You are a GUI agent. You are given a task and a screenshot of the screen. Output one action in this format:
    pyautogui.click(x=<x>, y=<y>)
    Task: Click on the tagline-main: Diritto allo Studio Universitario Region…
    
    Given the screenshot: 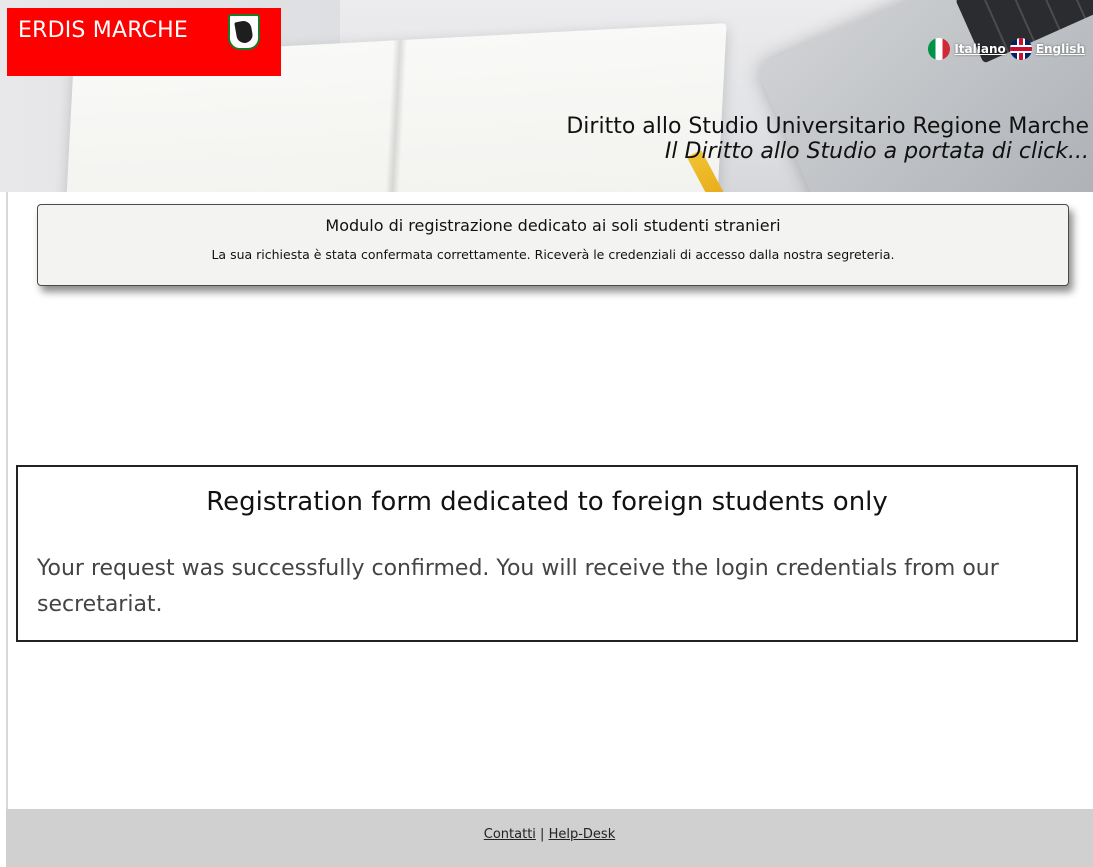 What is the action you would take?
    pyautogui.click(x=827, y=126)
    